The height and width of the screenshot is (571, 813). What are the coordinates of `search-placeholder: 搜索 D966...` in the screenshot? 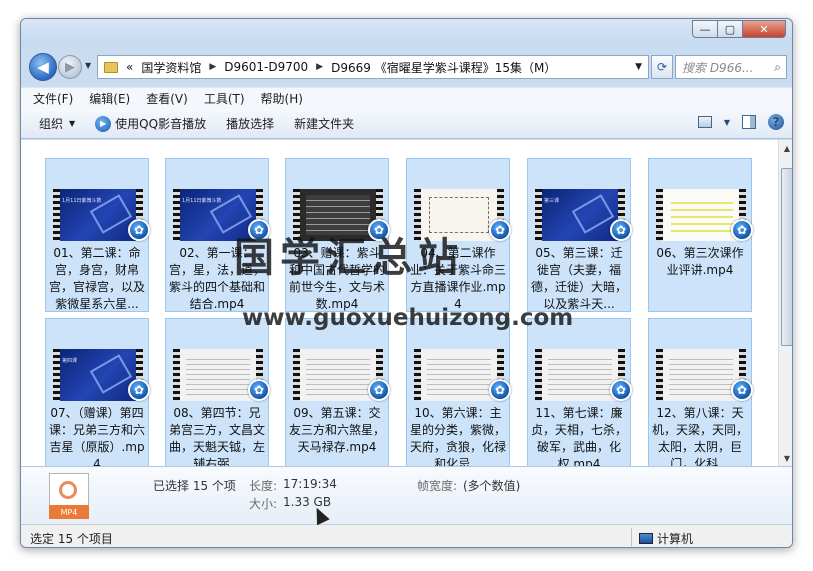 It's located at (718, 67).